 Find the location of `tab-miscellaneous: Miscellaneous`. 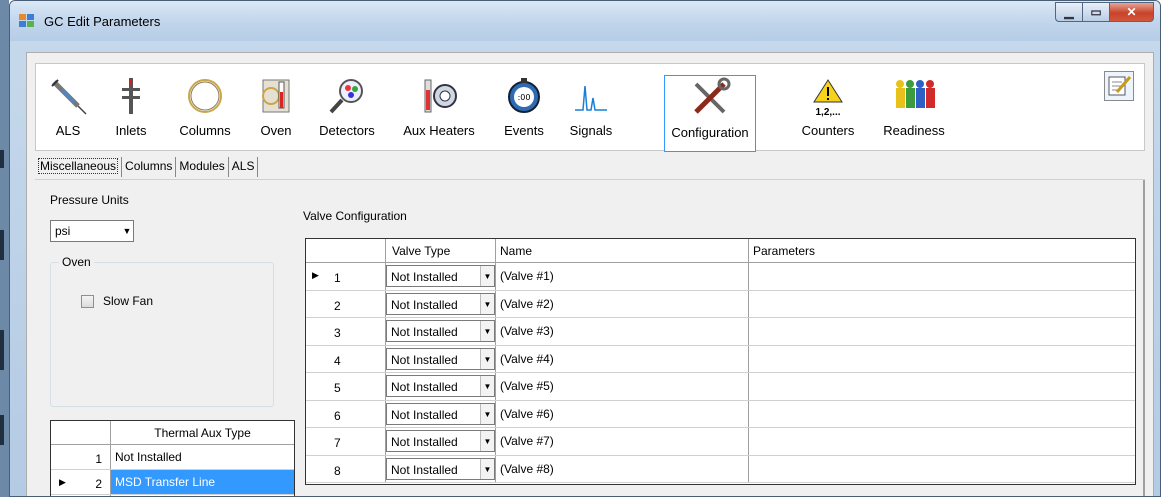

tab-miscellaneous: Miscellaneous is located at coordinates (79, 167).